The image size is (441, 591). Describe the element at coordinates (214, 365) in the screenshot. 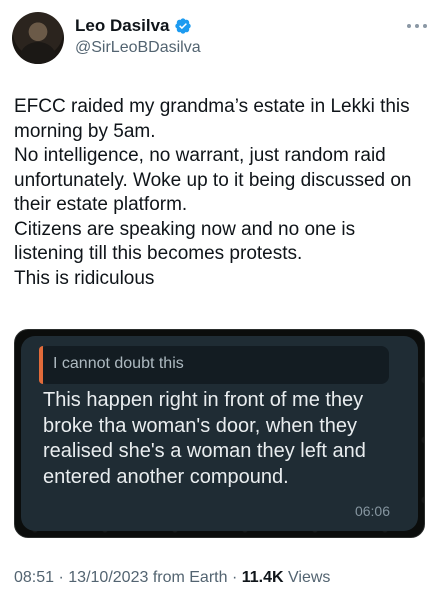

I see `quoted-message: I cannot doubt this` at that location.